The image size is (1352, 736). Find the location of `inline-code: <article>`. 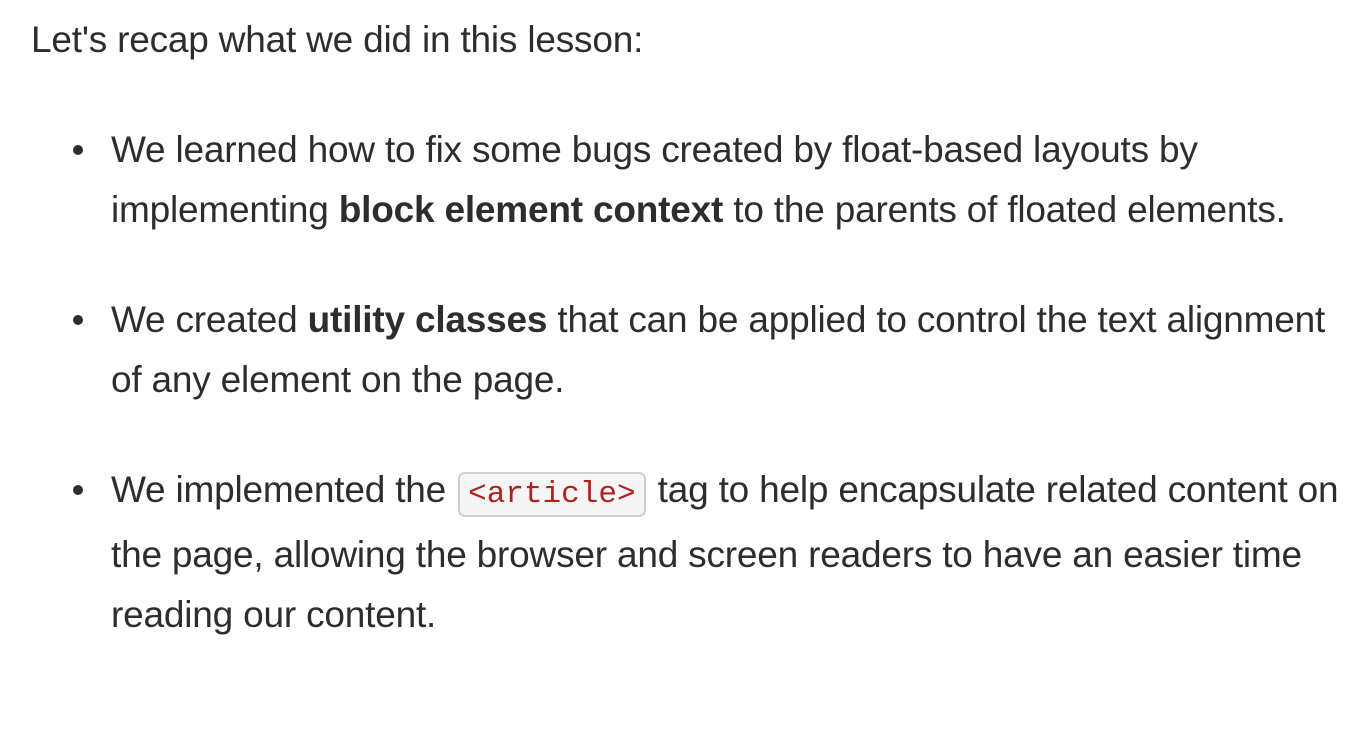

inline-code: <article> is located at coordinates (552, 494).